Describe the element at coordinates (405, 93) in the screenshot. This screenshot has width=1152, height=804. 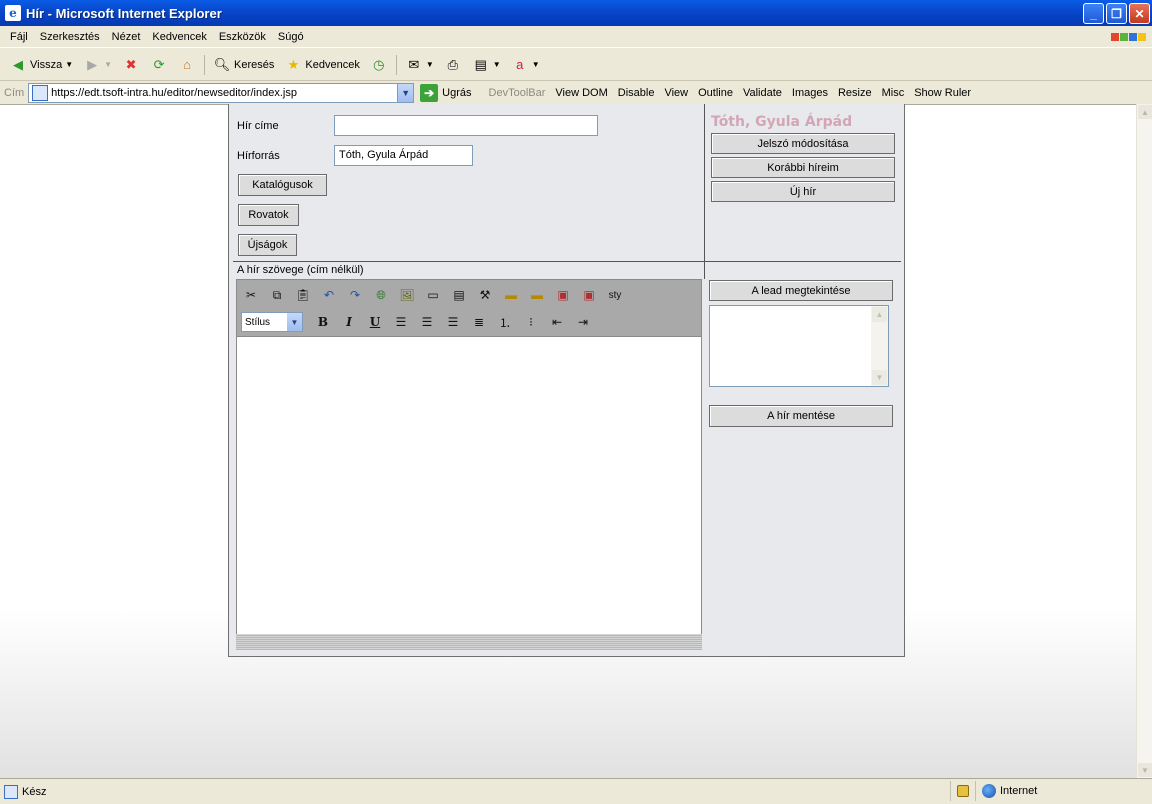
I see `address-dropdown-icon: ▼` at that location.